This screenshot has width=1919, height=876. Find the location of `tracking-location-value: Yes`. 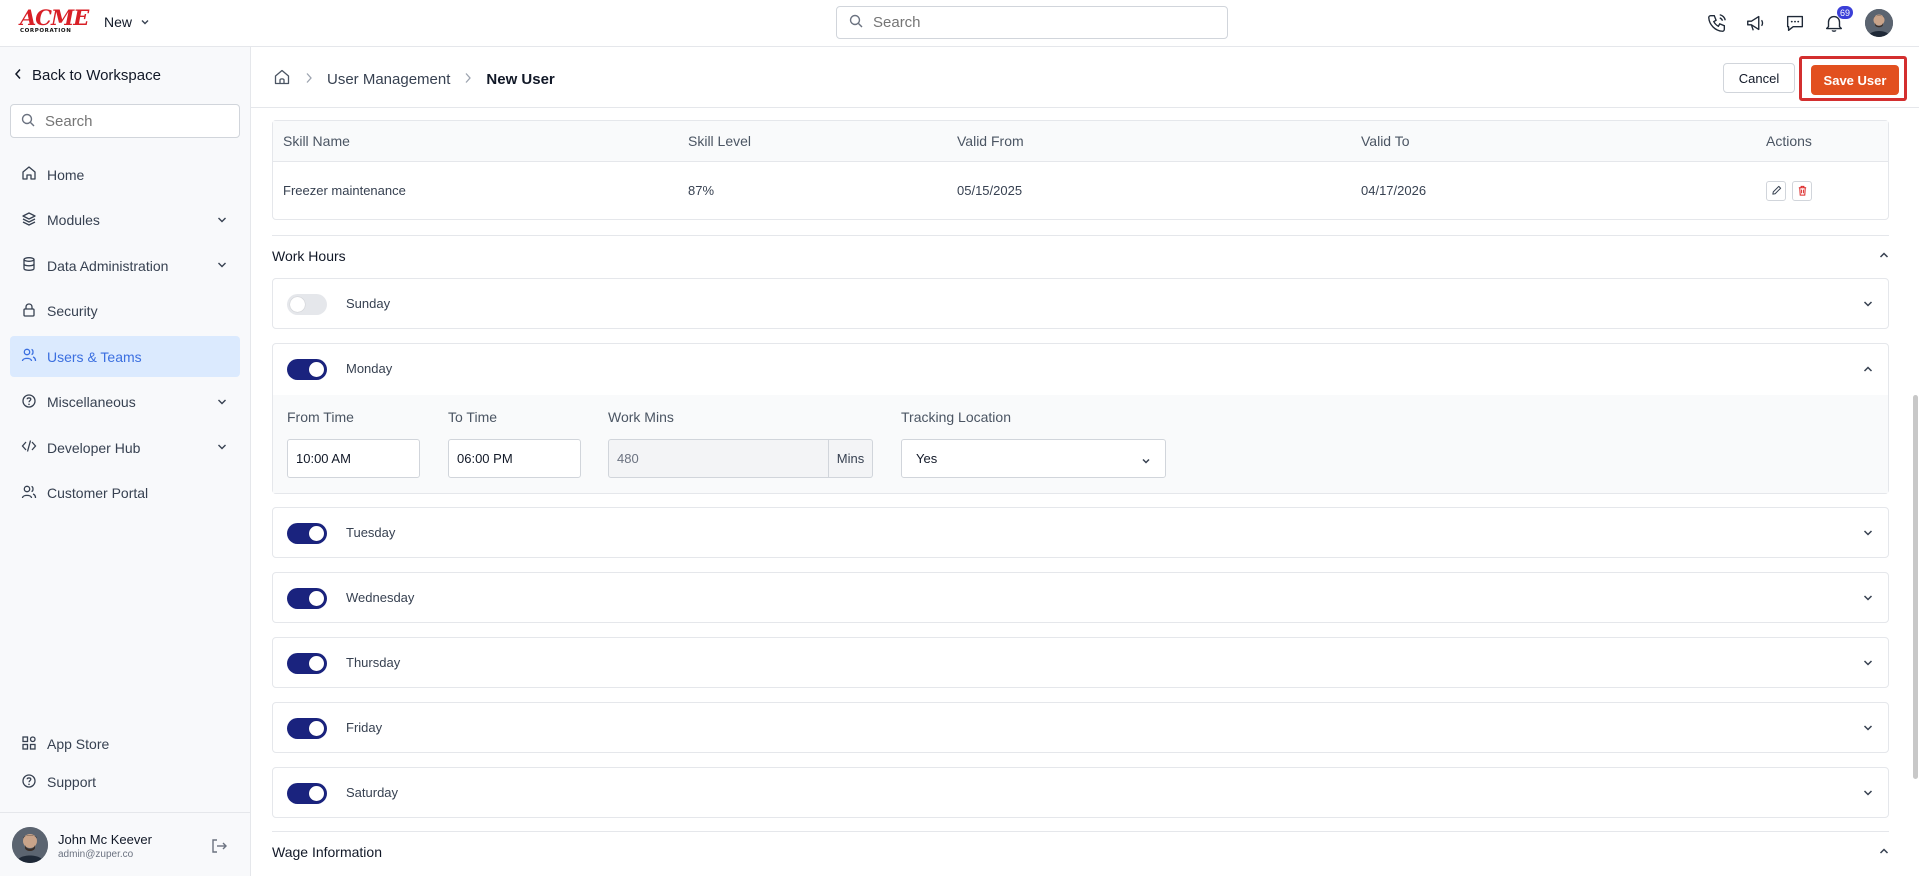

tracking-location-value: Yes is located at coordinates (927, 458).